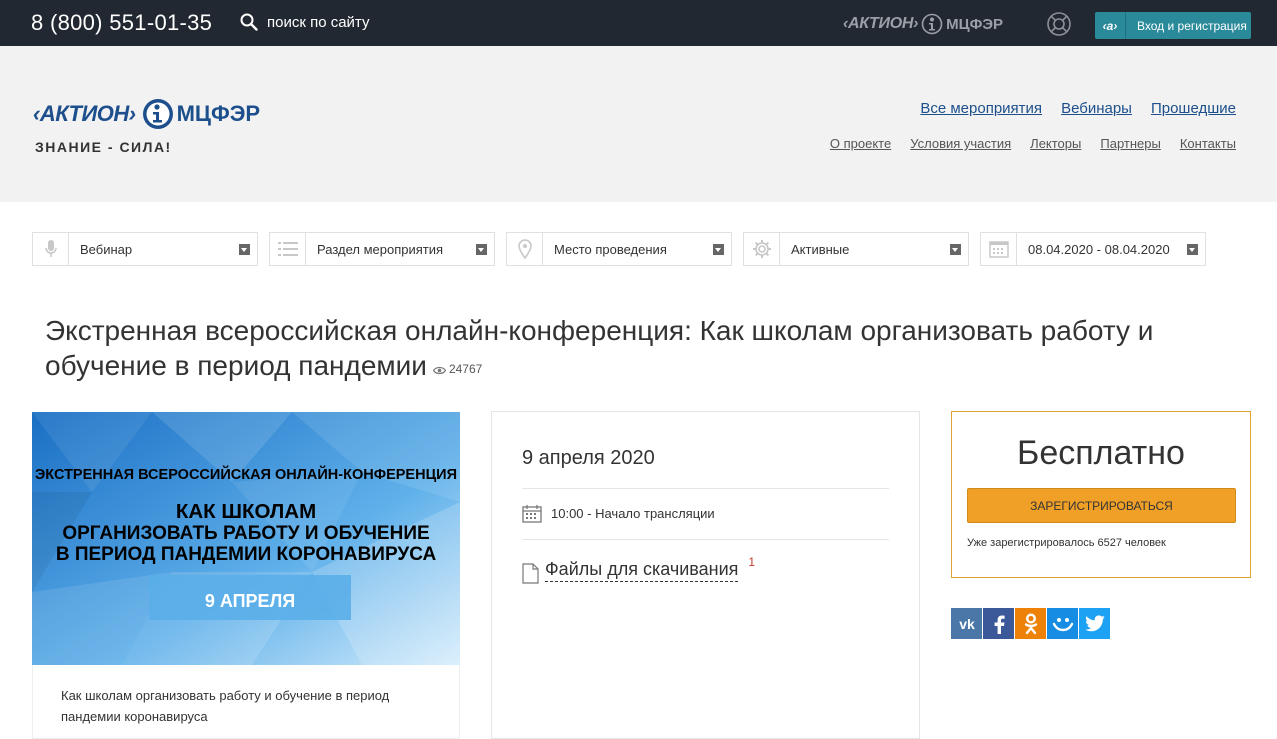 The width and height of the screenshot is (1277, 739). What do you see at coordinates (246, 511) in the screenshot?
I see `banner-line-2: КАК ШКОЛАМ` at bounding box center [246, 511].